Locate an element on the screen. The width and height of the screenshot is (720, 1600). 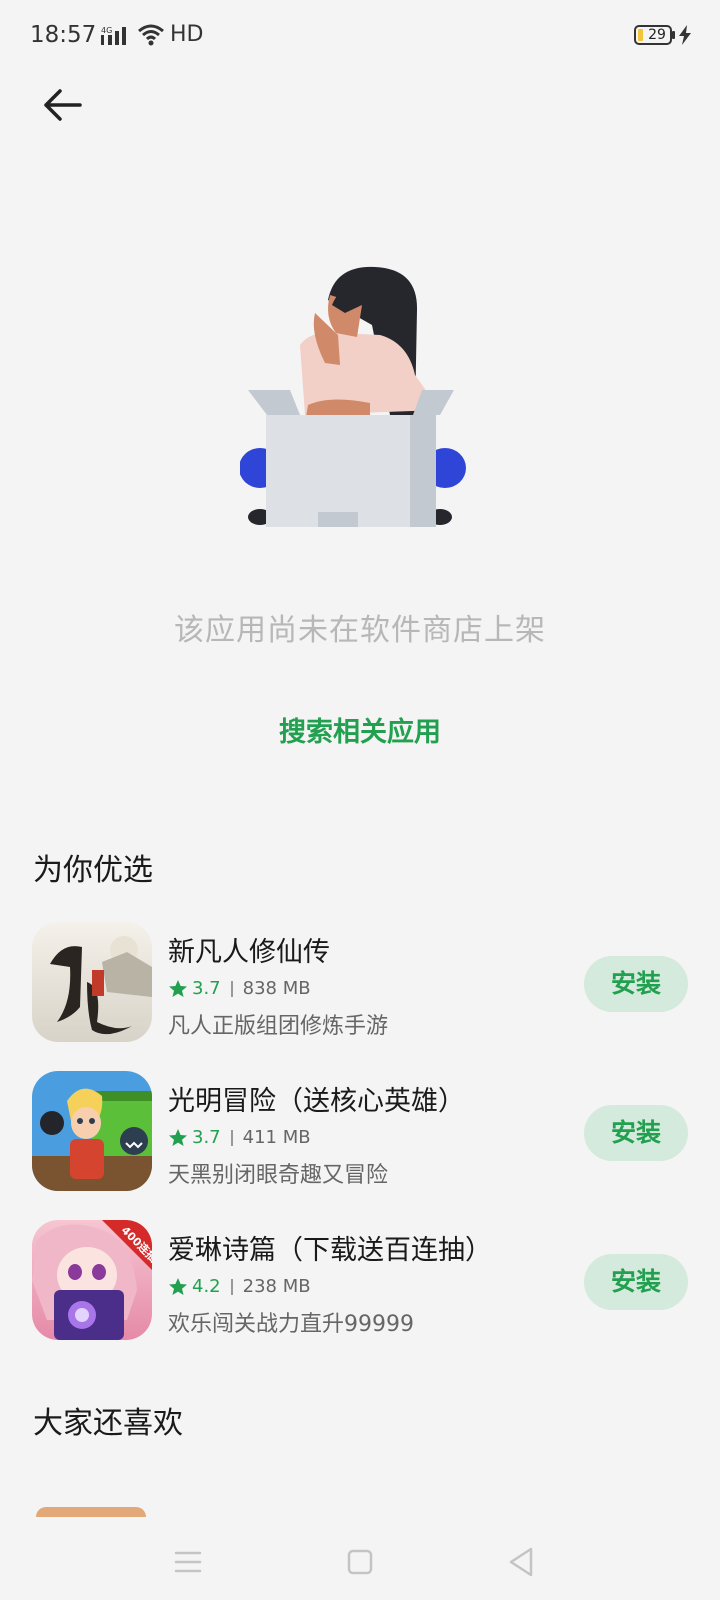
wifi-icon is located at coordinates (151, 35).